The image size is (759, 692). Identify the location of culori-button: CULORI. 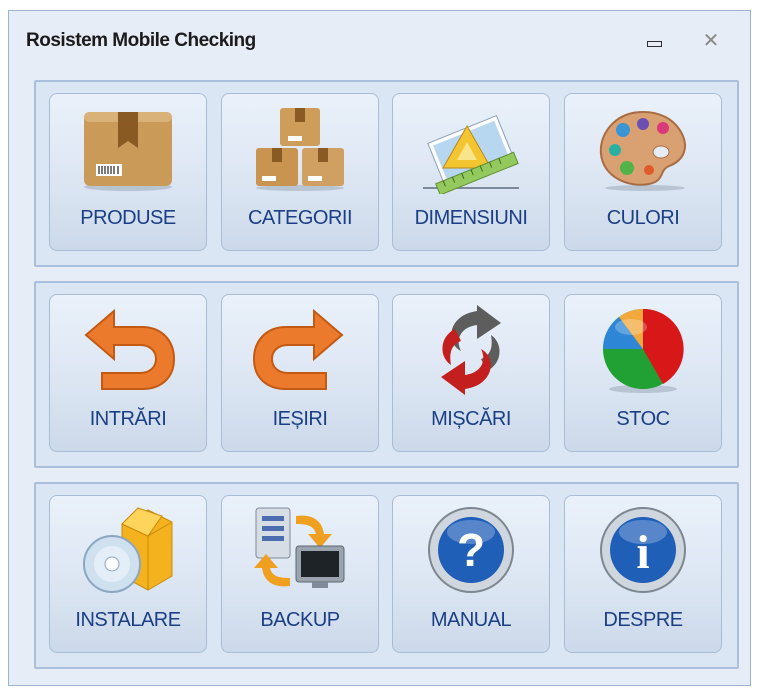
(643, 172).